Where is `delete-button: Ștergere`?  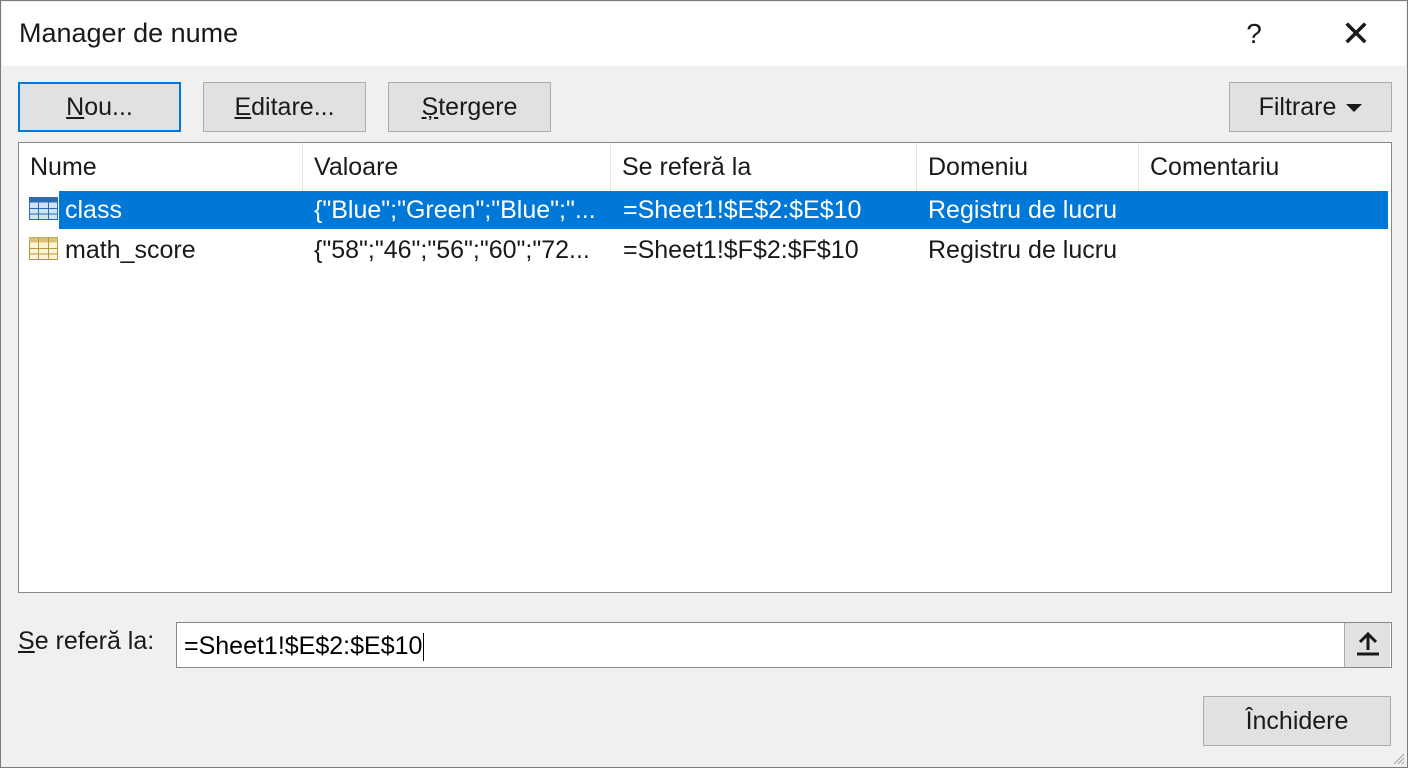 delete-button: Ștergere is located at coordinates (469, 107).